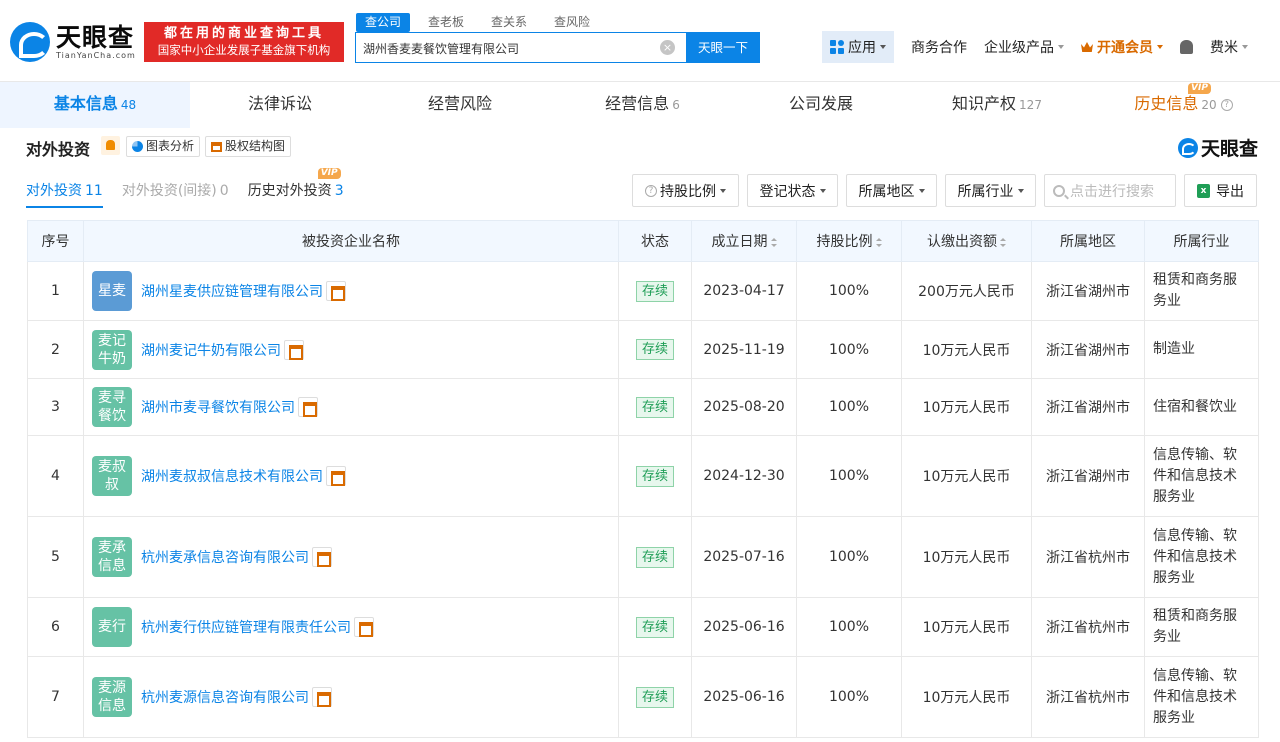  What do you see at coordinates (744, 476) in the screenshot?
I see `cell-date: 2024-12-30` at bounding box center [744, 476].